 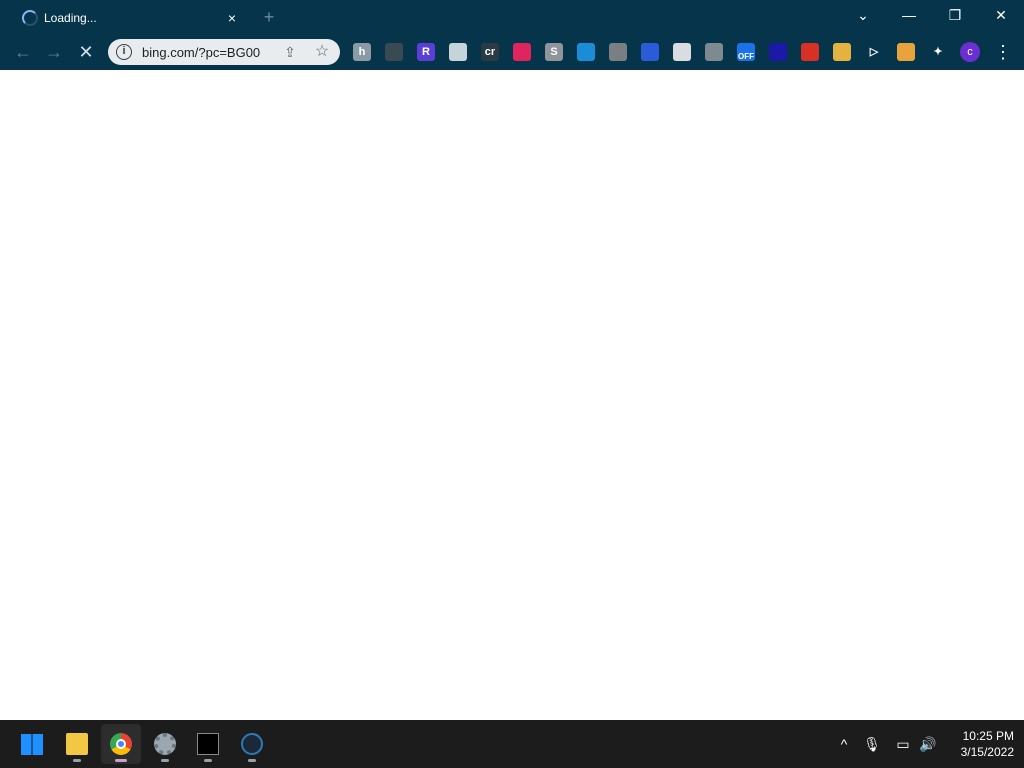 I want to click on windows-taskbar: ^ 🎙 ▭ 🔊 10:25 PM 3/15/2022, so click(x=512, y=744).